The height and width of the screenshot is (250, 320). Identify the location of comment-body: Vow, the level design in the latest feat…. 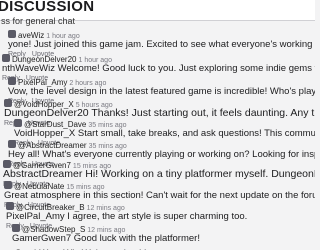
(161, 91).